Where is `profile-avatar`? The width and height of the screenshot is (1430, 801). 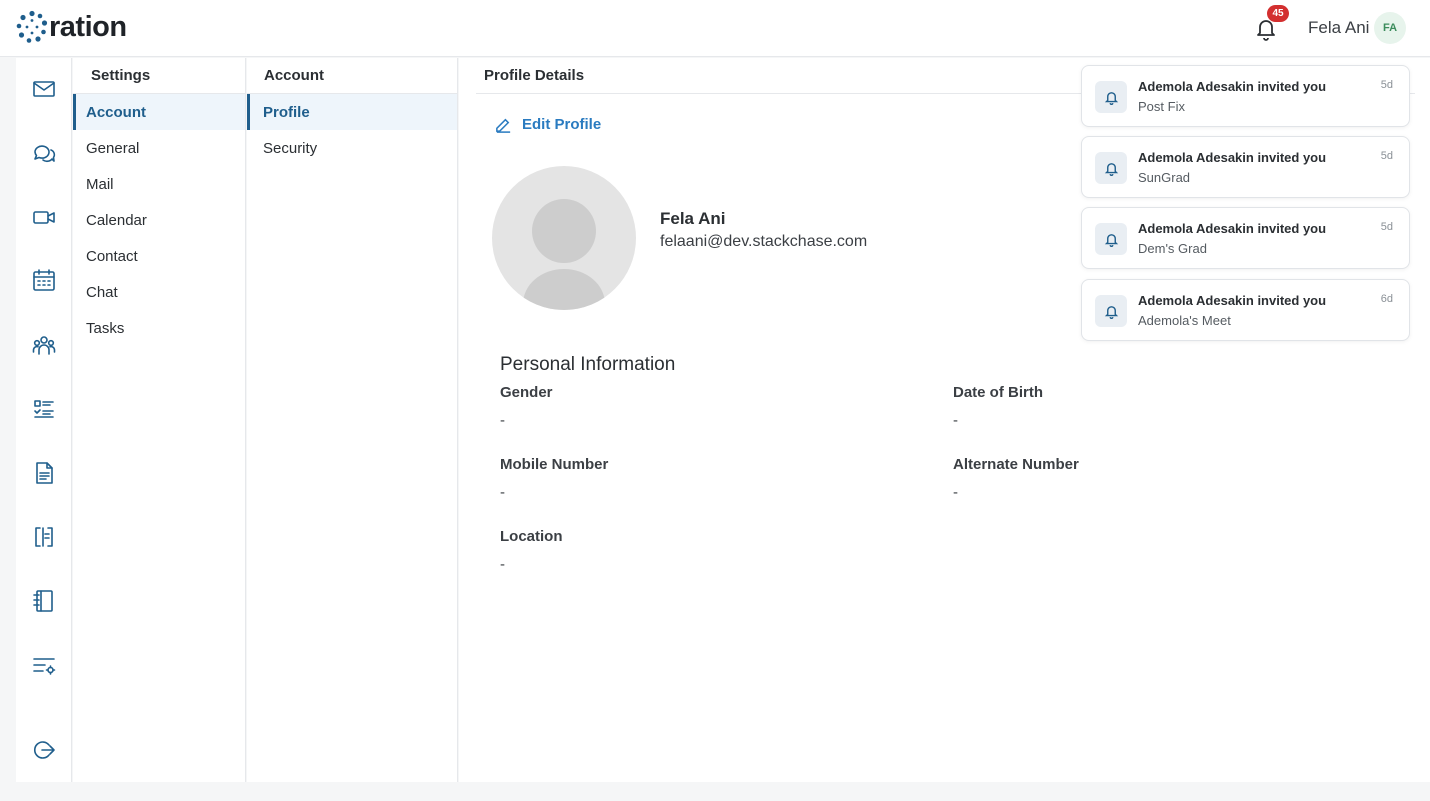 profile-avatar is located at coordinates (564, 238).